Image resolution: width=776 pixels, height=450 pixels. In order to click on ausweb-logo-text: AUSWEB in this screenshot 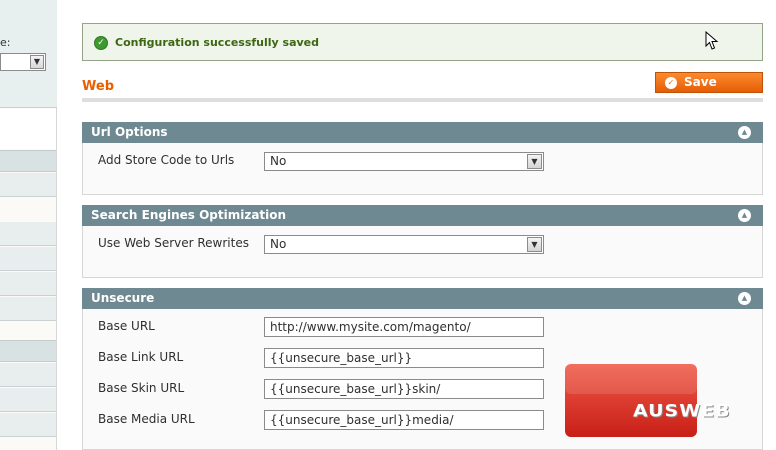, I will do `click(682, 411)`.